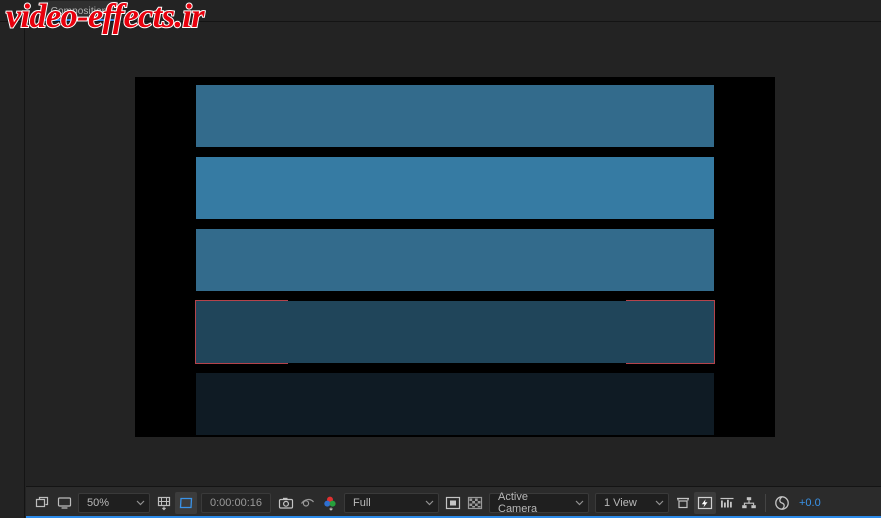  I want to click on fast-preview-icon, so click(705, 502).